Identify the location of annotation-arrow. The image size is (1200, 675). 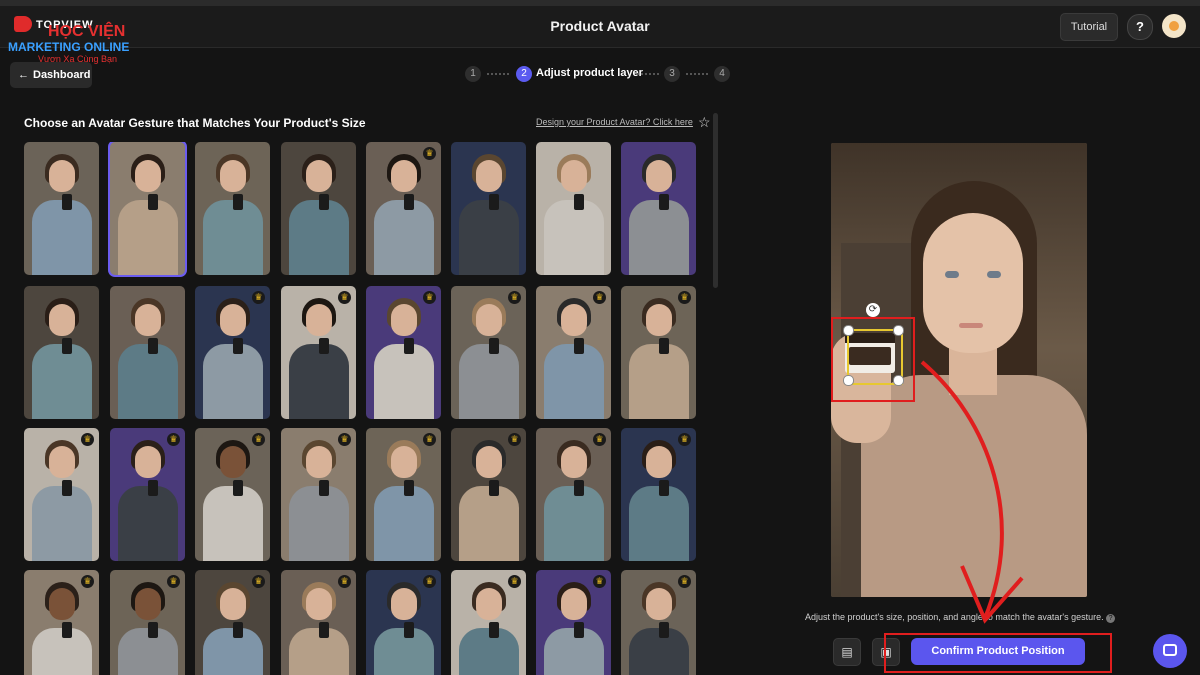
(972, 492).